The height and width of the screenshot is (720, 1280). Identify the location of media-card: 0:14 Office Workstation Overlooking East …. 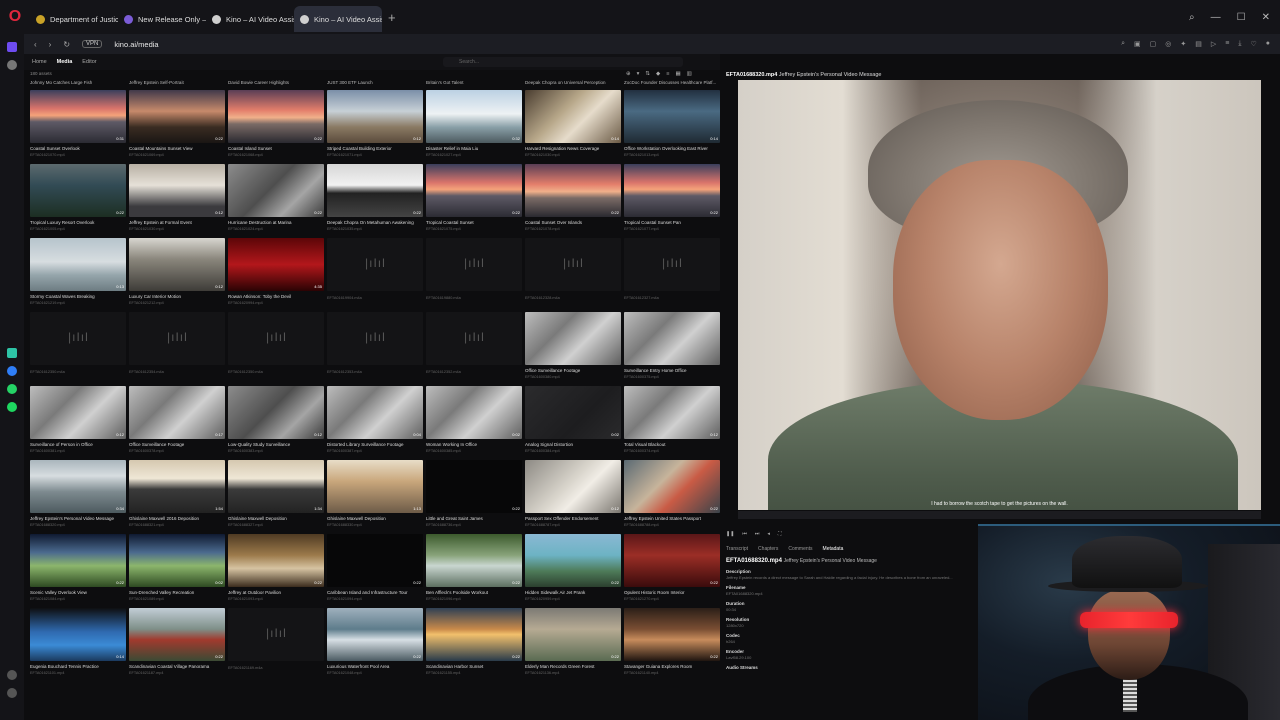
(672, 127).